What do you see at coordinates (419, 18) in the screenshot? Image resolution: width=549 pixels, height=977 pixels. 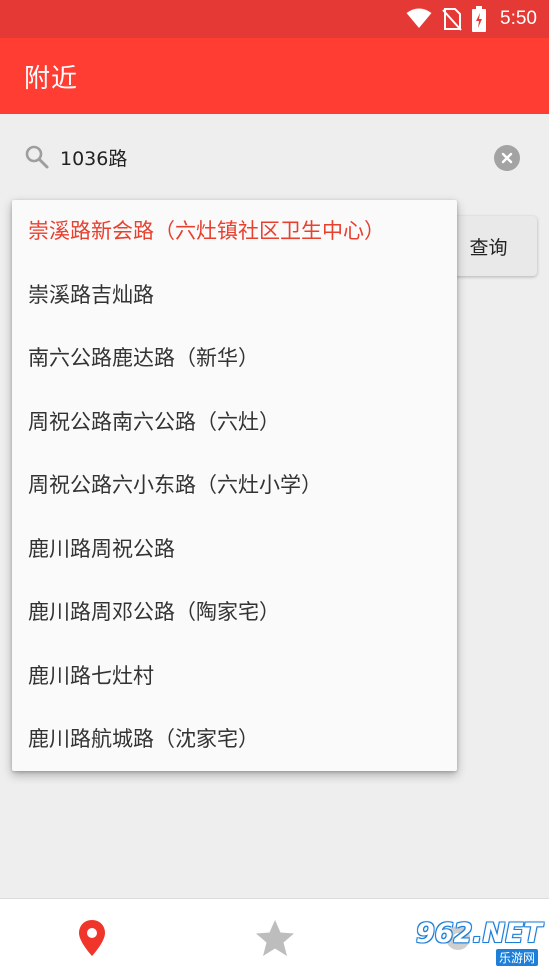 I see `wifi-icon` at bounding box center [419, 18].